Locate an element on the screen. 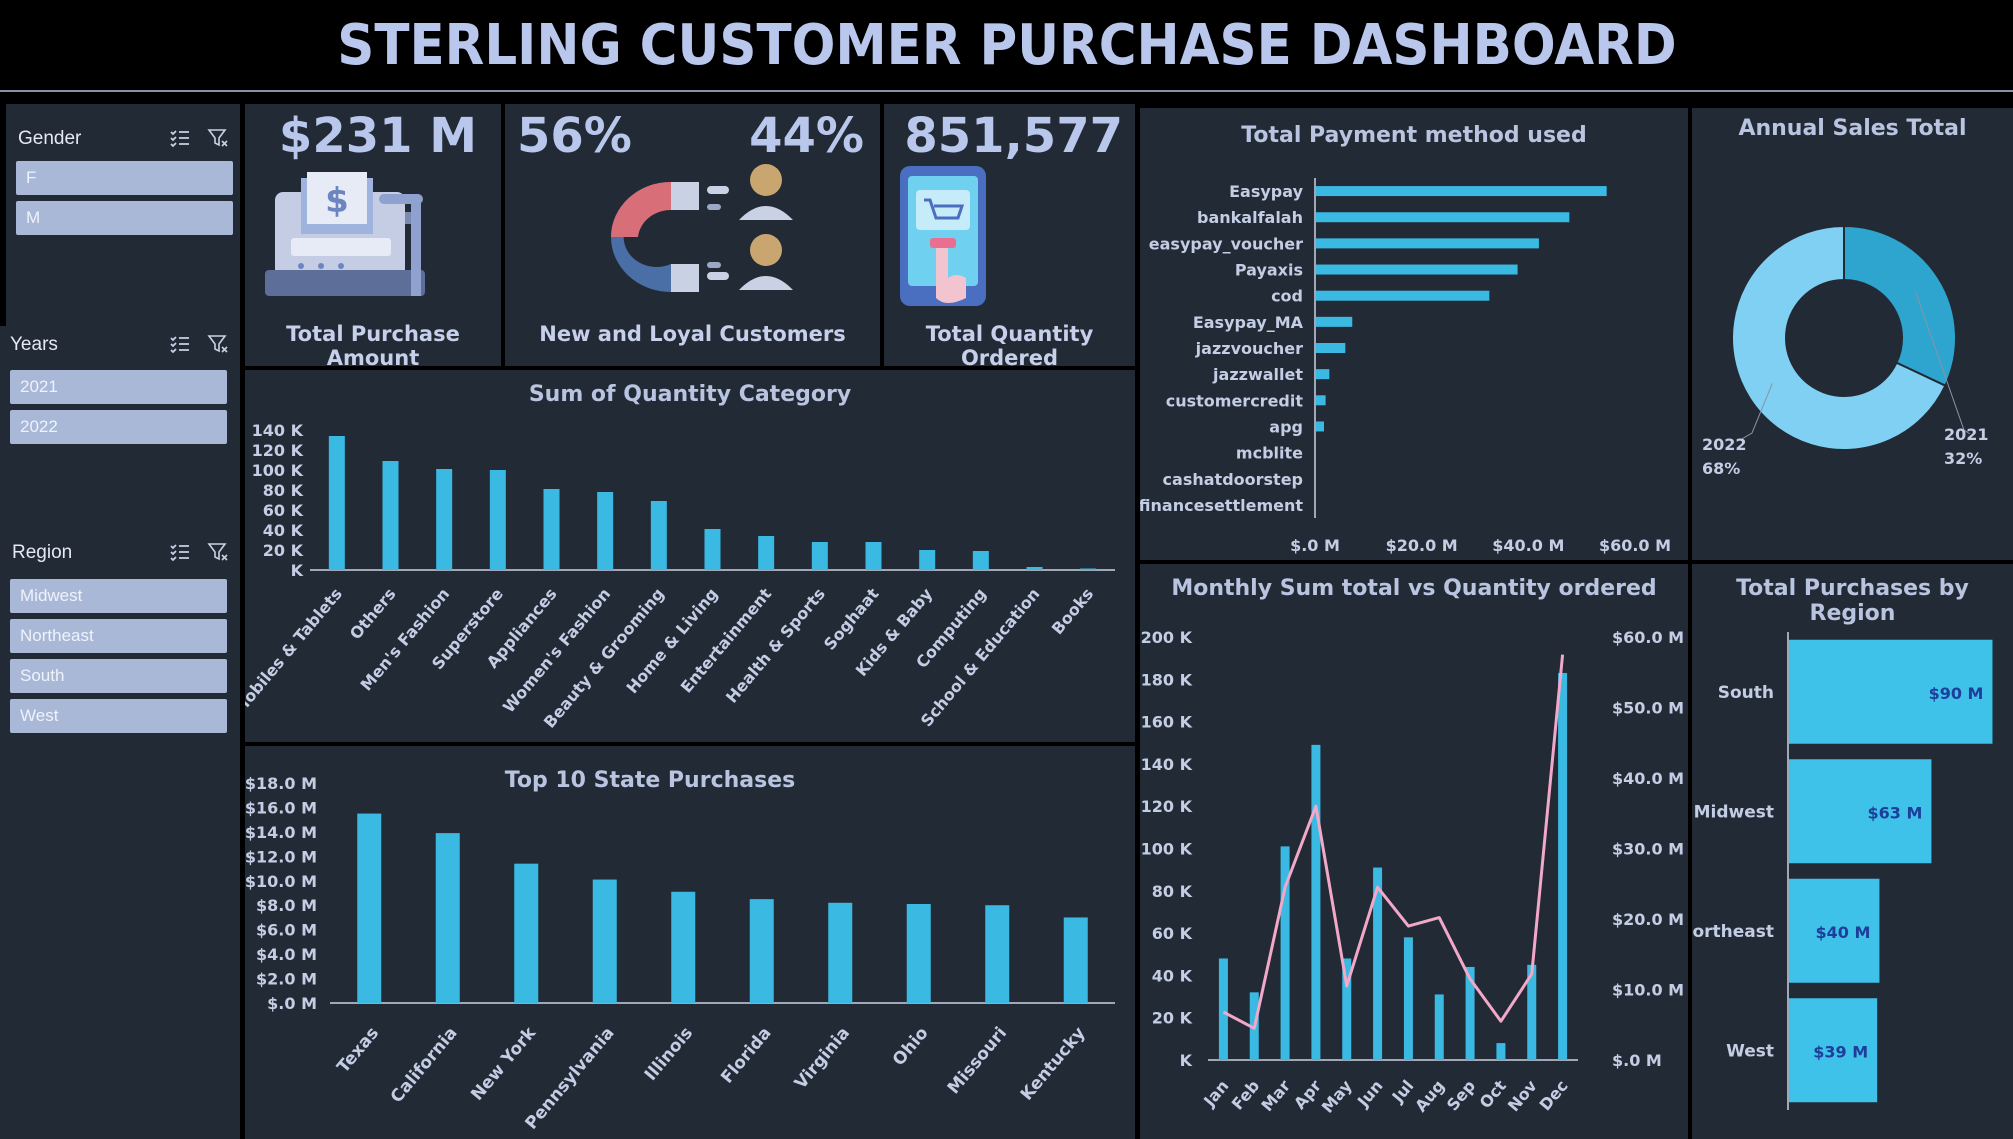 The width and height of the screenshot is (2013, 1139). monthly-y-left-tick: 120 K is located at coordinates (1167, 806).